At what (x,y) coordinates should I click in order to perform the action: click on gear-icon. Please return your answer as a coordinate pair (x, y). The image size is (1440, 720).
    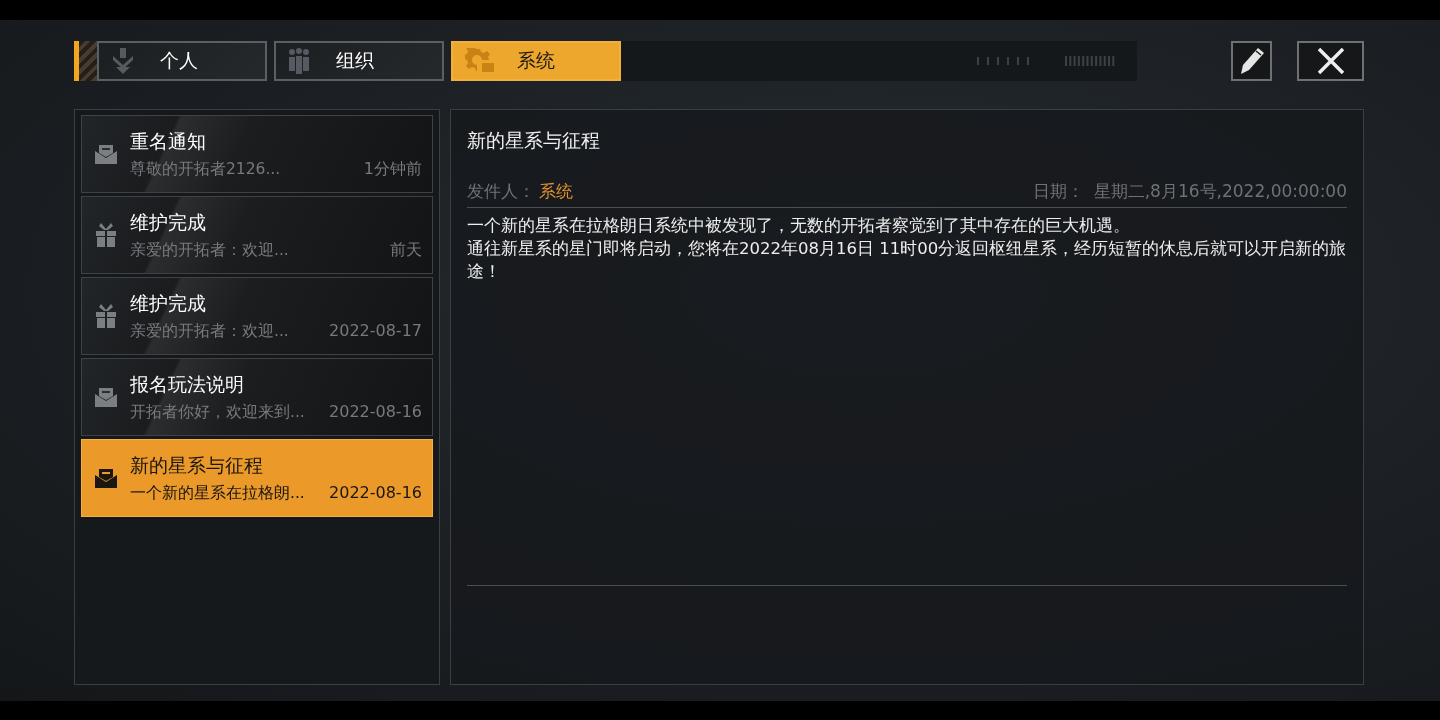
    Looking at the image, I should click on (480, 61).